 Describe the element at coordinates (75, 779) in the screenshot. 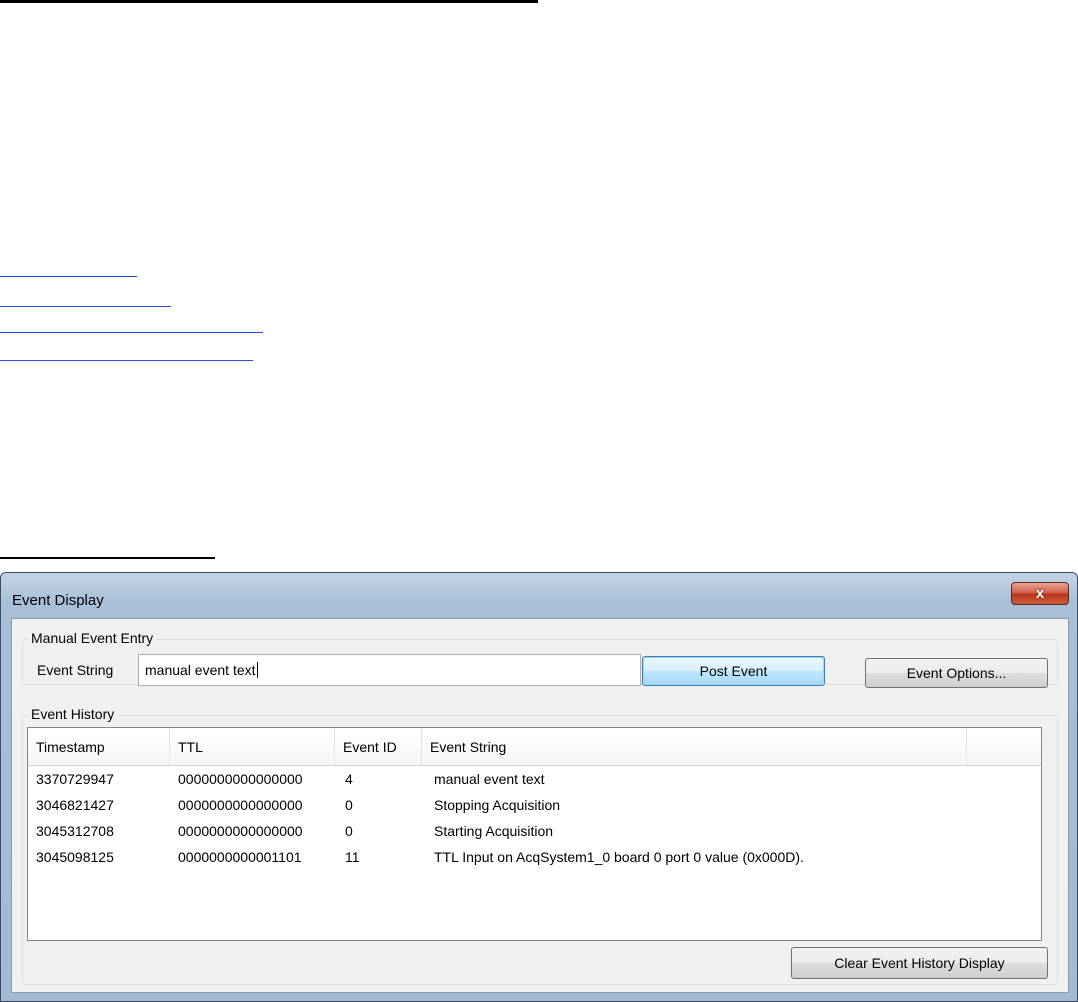

I see `cell-timestamp: 3370729947` at that location.